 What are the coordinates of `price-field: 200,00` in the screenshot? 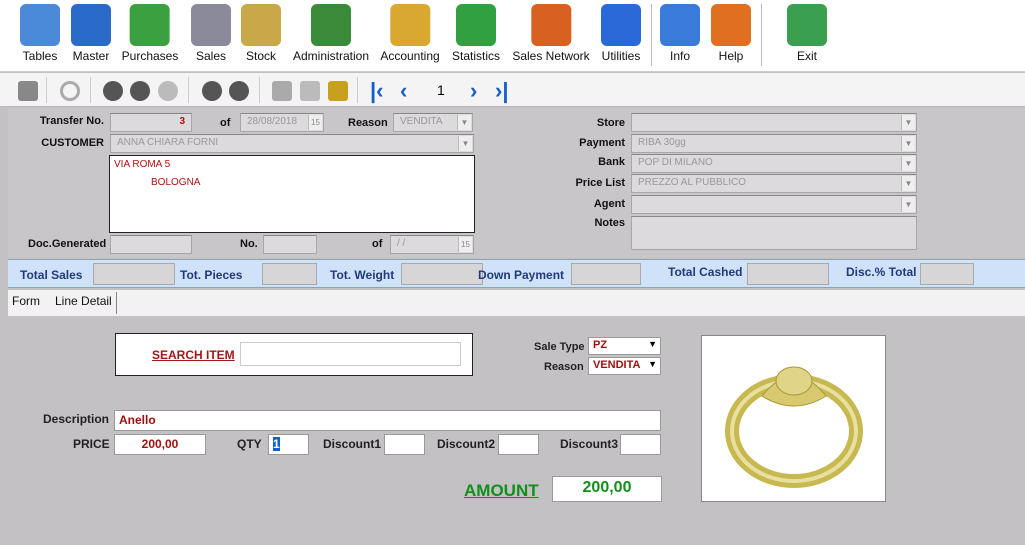 It's located at (160, 444).